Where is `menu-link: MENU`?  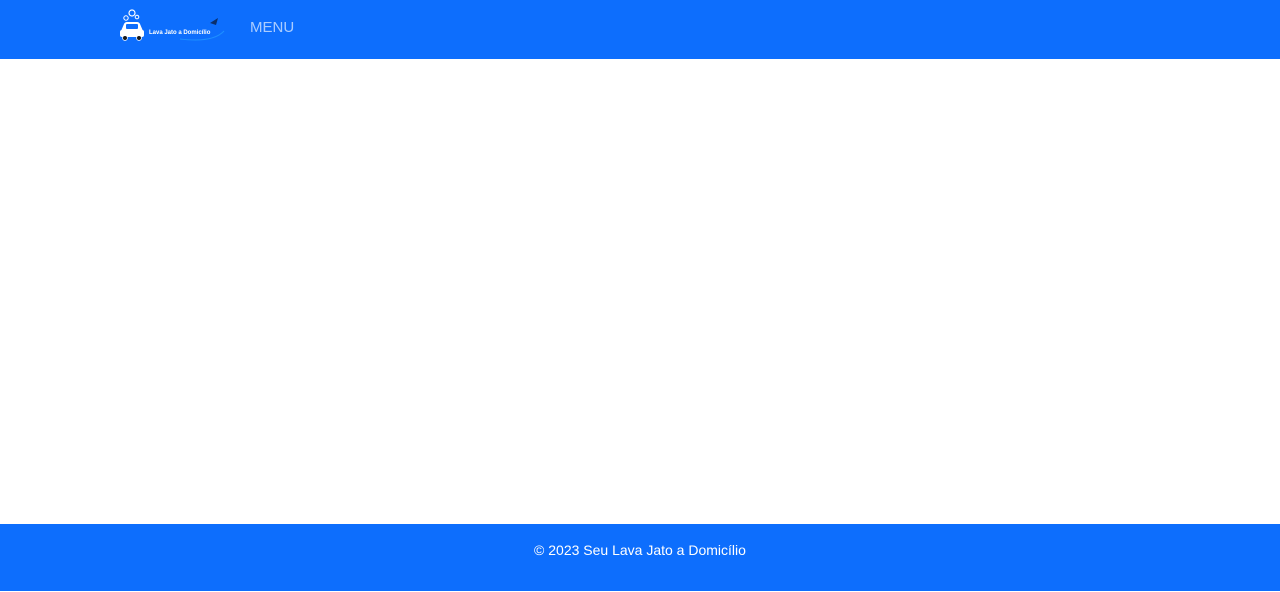 menu-link: MENU is located at coordinates (272, 28).